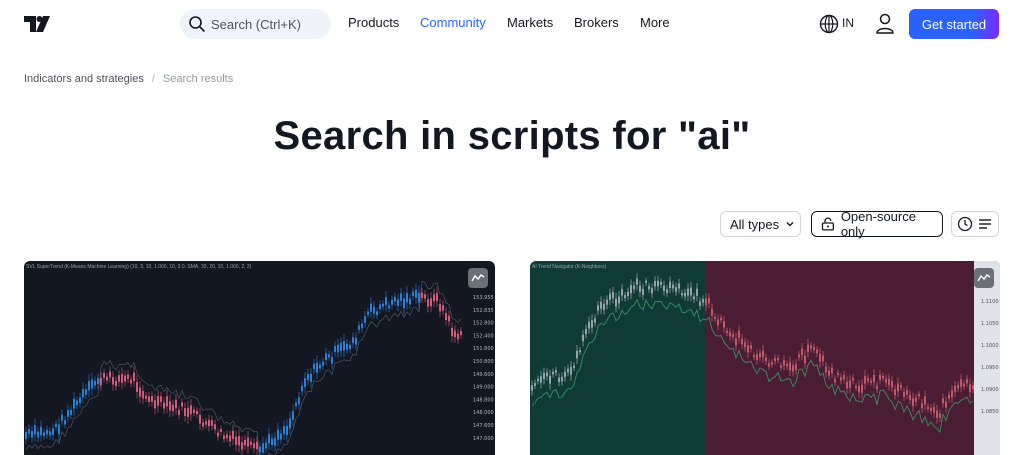  What do you see at coordinates (453, 22) in the screenshot?
I see `nav-community: Community` at bounding box center [453, 22].